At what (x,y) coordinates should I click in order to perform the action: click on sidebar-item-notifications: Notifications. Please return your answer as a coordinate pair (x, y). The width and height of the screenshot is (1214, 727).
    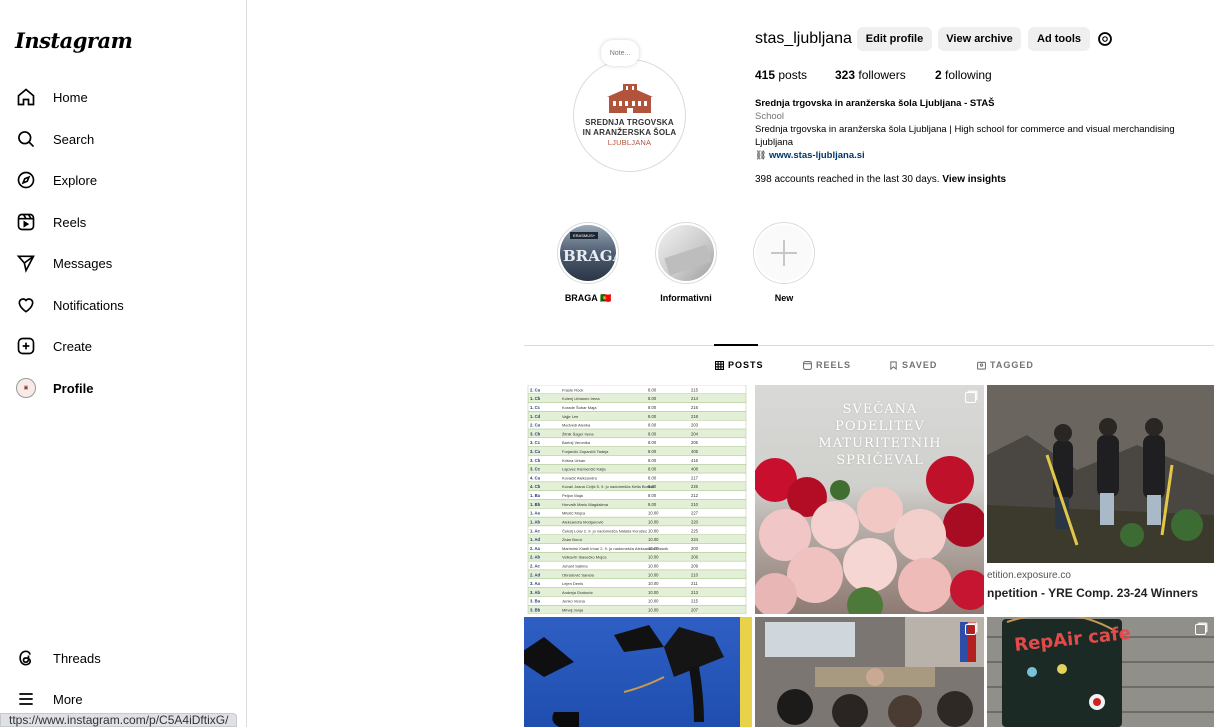
    Looking at the image, I should click on (123, 305).